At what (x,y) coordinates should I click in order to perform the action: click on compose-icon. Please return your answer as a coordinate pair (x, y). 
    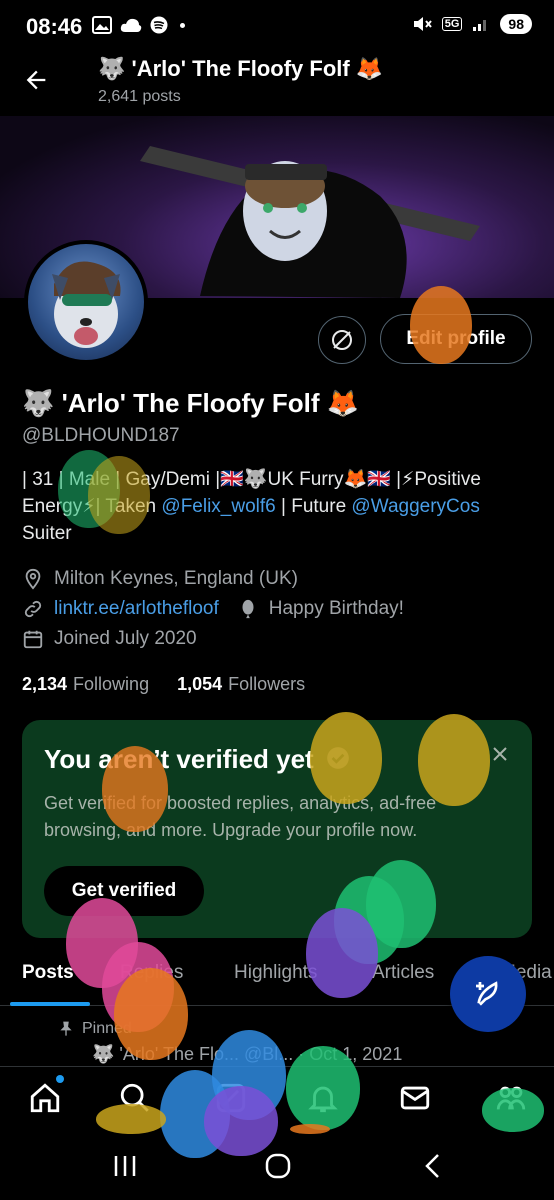
    Looking at the image, I should click on (487, 993).